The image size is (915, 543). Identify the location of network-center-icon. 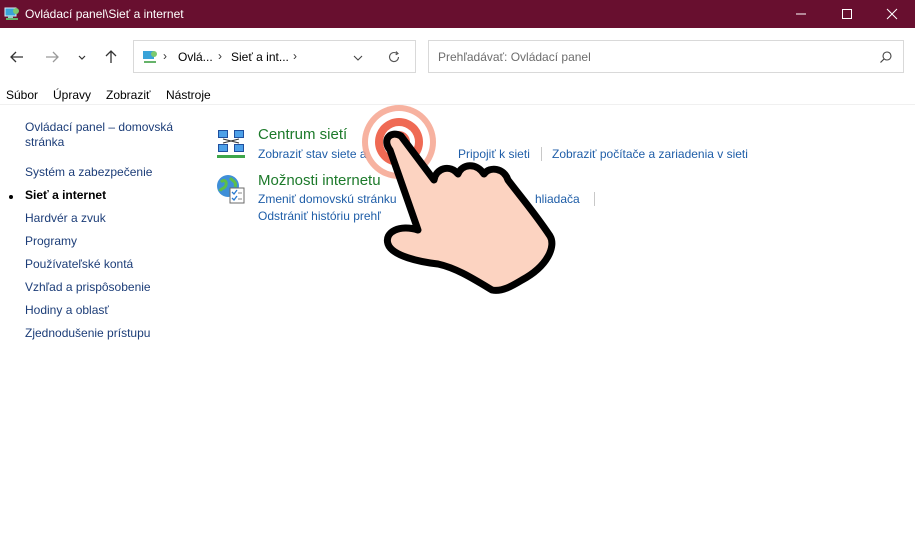
(231, 144).